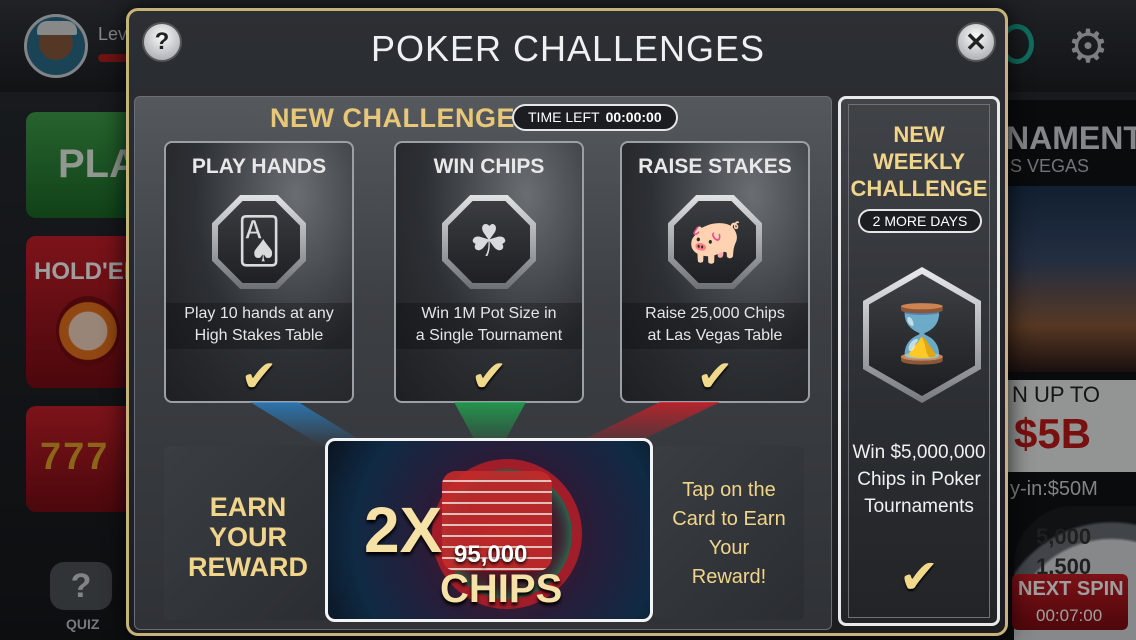 The height and width of the screenshot is (640, 1136). What do you see at coordinates (729, 490) in the screenshot?
I see `tap-hint-line: Tap on the` at bounding box center [729, 490].